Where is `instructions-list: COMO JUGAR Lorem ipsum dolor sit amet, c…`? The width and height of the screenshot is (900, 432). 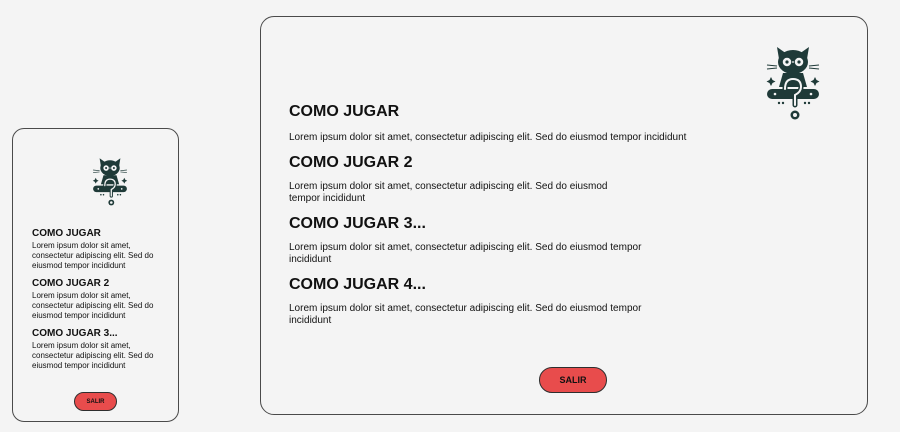
instructions-list: COMO JUGAR Lorem ipsum dolor sit amet, c… is located at coordinates (102, 299).